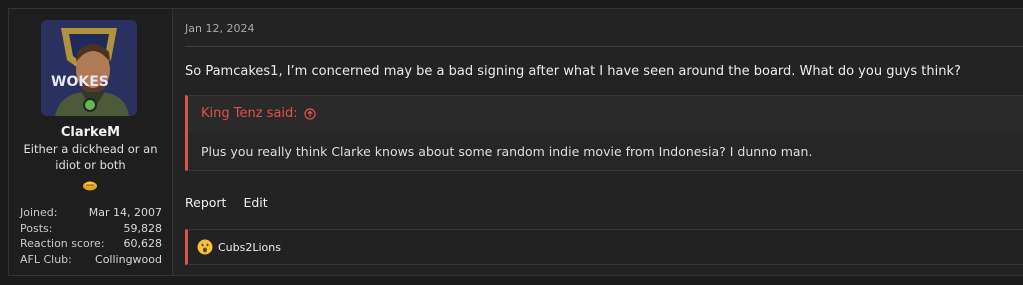 The width and height of the screenshot is (1023, 285). I want to click on quote-author: King Tenz said:, so click(249, 113).